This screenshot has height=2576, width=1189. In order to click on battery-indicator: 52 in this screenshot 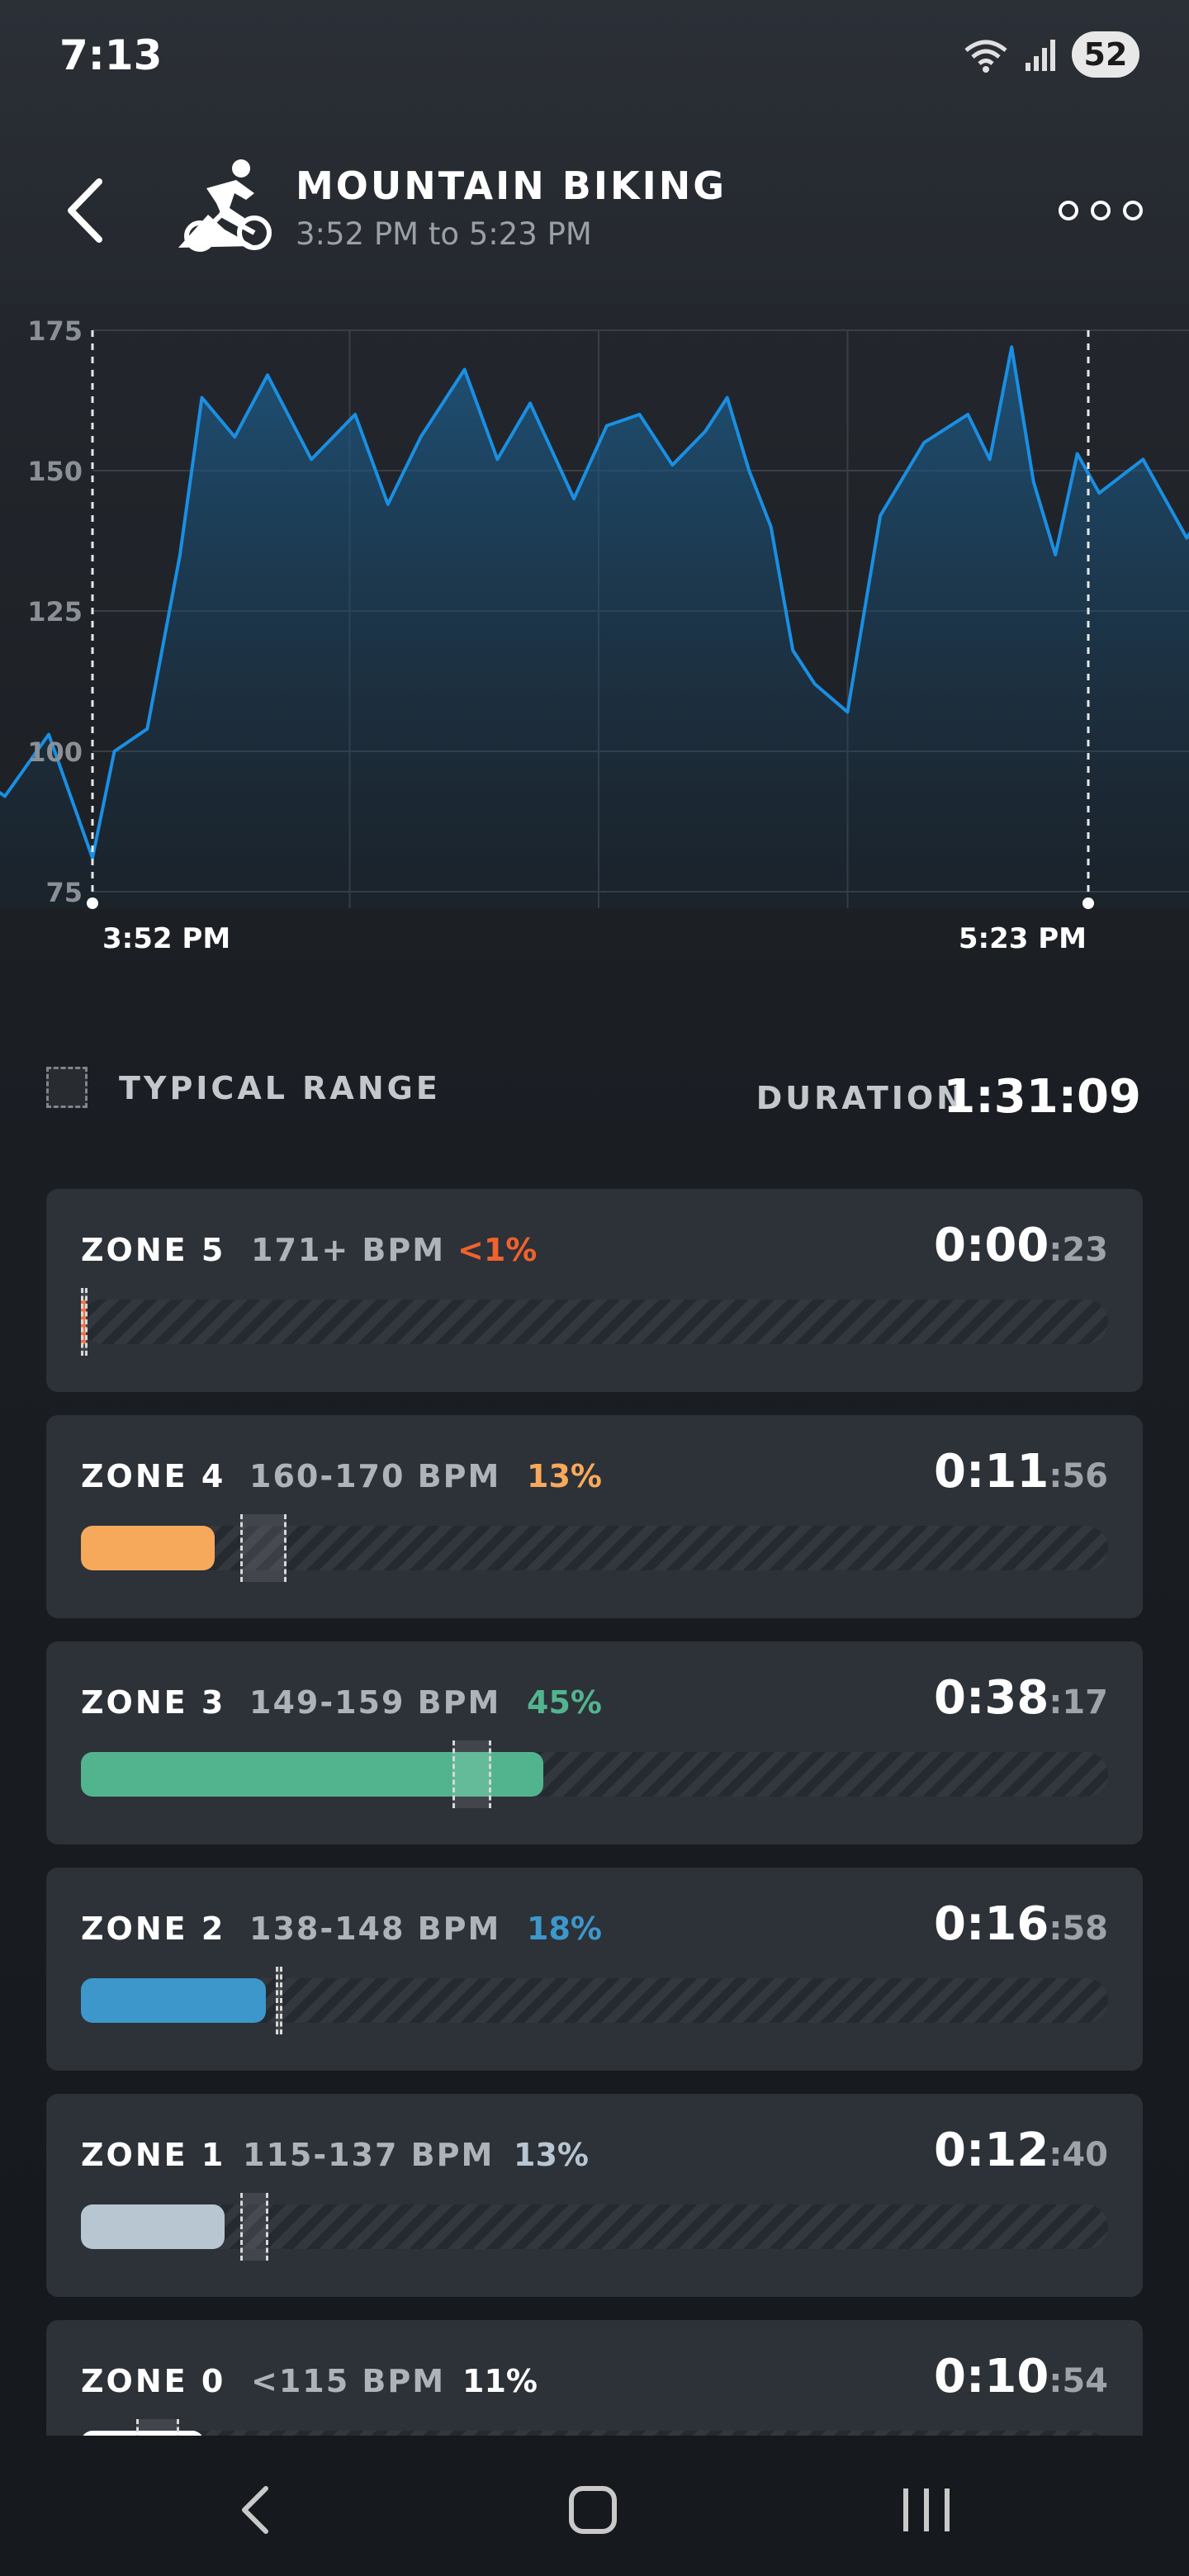, I will do `click(1105, 54)`.